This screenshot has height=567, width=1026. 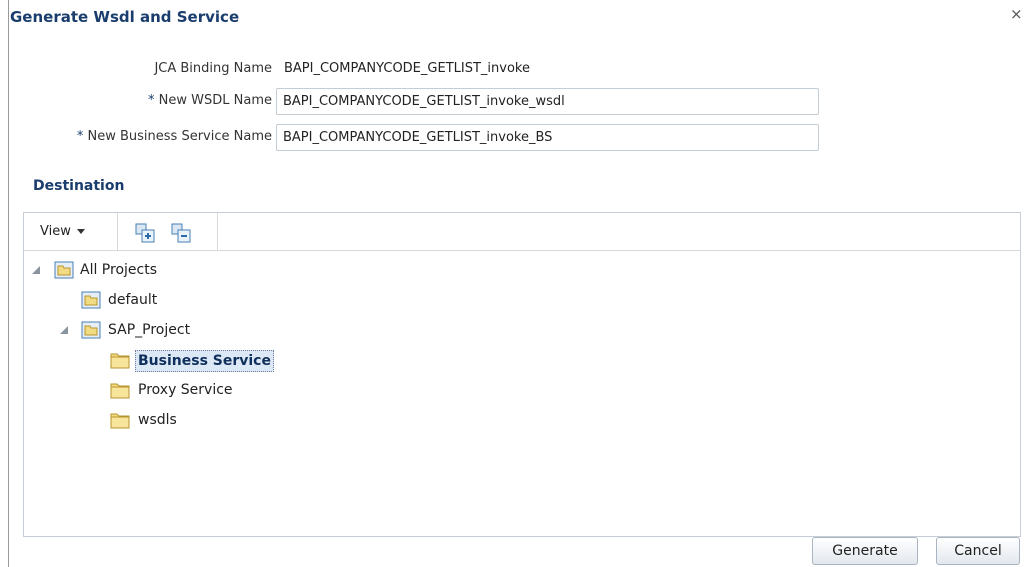 What do you see at coordinates (145, 233) in the screenshot?
I see `expand-all-icon` at bounding box center [145, 233].